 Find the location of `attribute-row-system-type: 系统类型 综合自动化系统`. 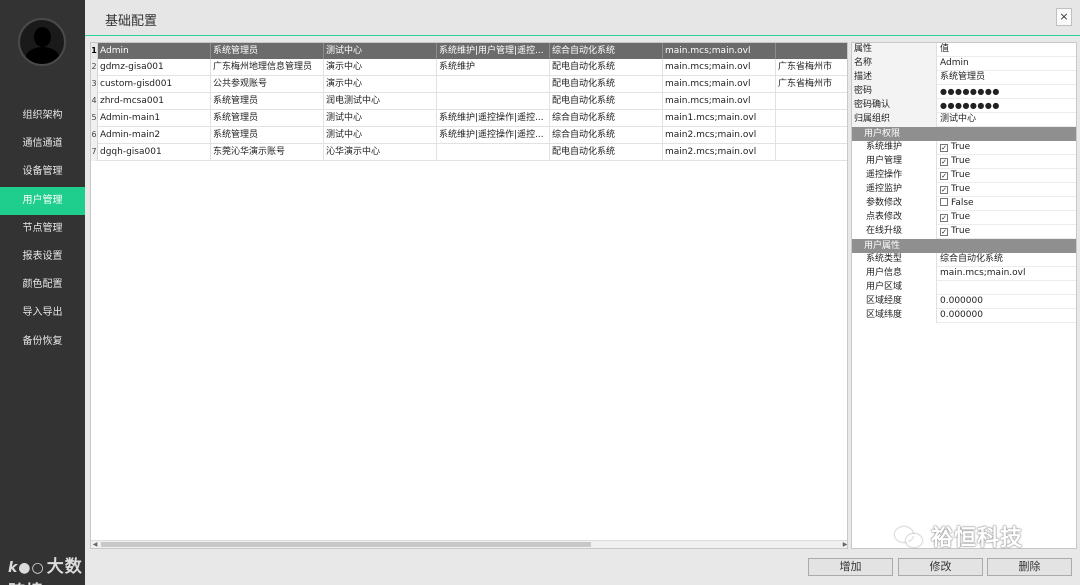

attribute-row-system-type: 系统类型 综合自动化系统 is located at coordinates (964, 260).